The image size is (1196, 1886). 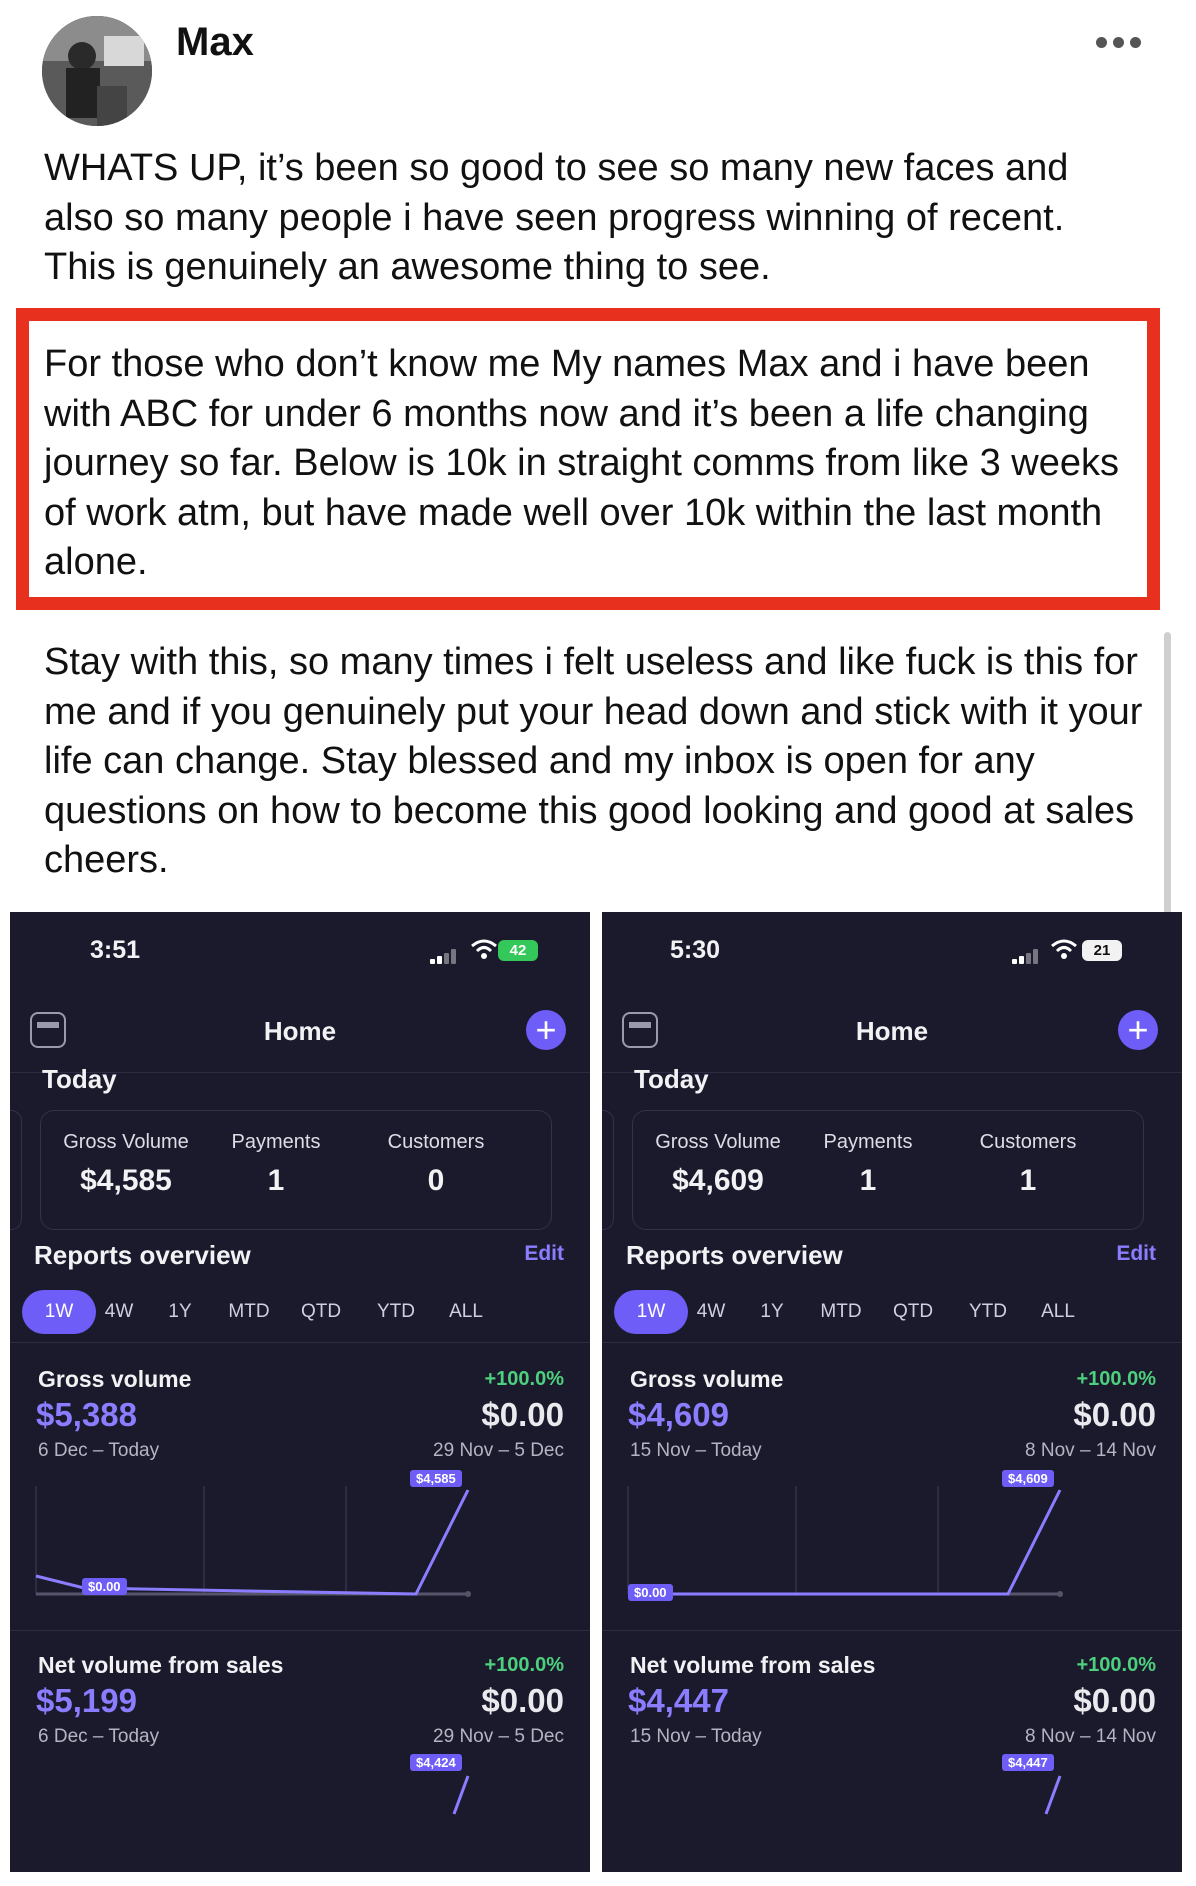 I want to click on status-bar: 3:51 42, so click(x=300, y=952).